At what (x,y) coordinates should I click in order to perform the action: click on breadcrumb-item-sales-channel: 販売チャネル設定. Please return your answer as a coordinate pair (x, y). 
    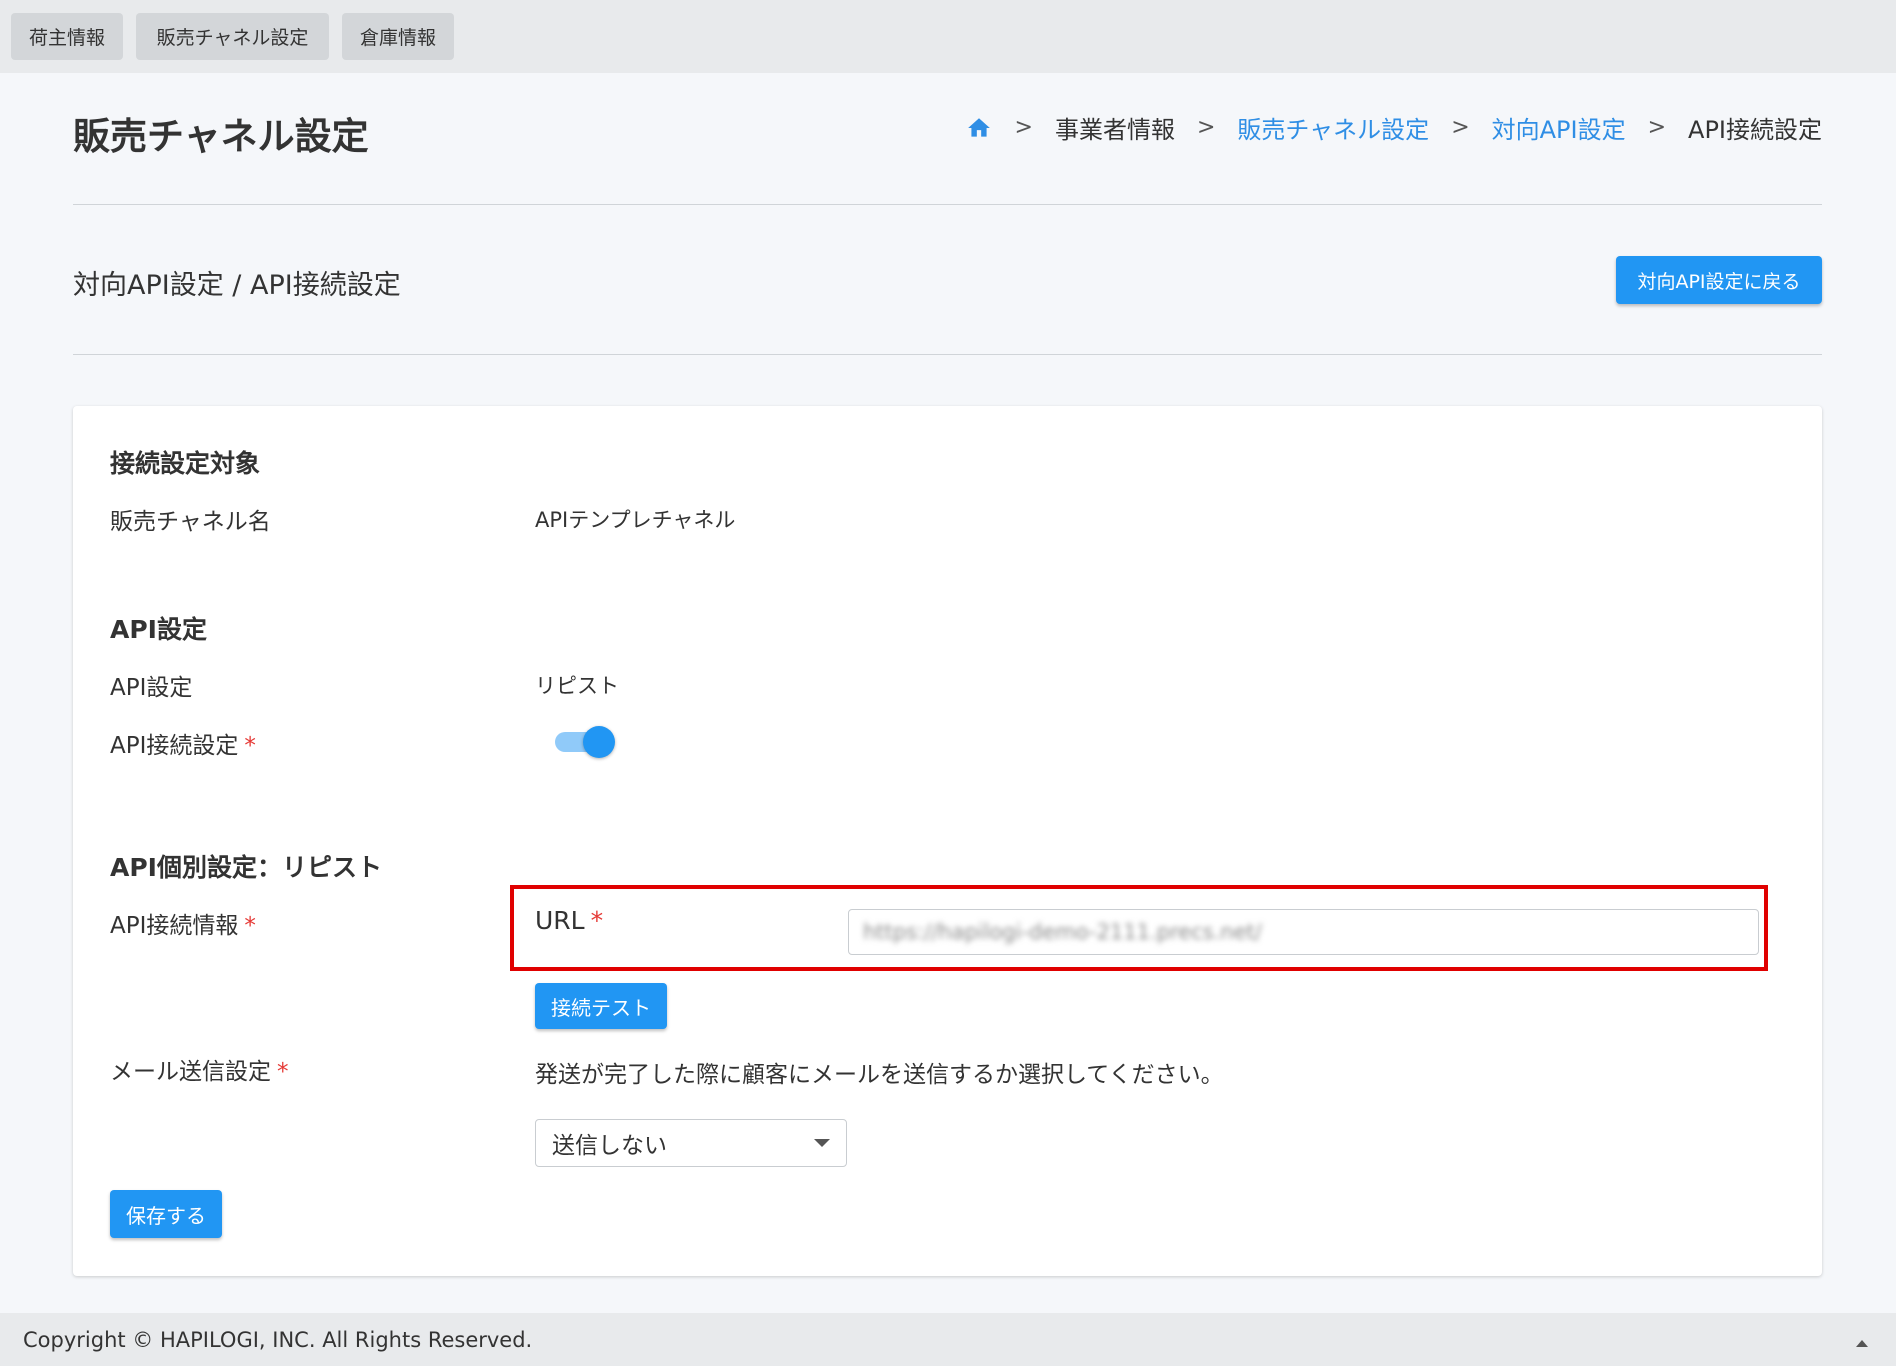
    Looking at the image, I should click on (1333, 127).